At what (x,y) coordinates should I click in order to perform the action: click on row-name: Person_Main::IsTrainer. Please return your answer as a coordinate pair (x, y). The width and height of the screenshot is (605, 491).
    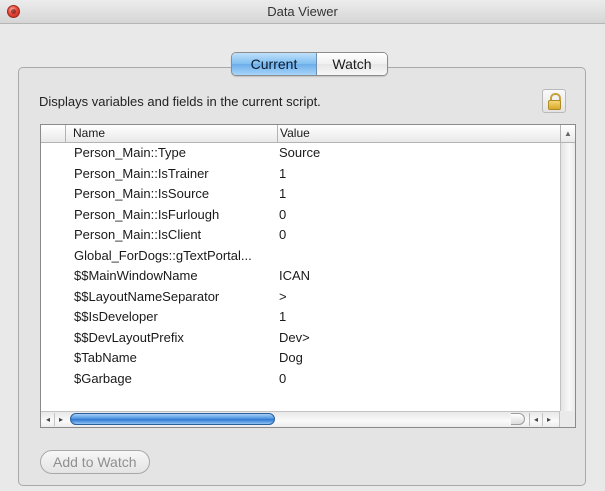
    Looking at the image, I should click on (141, 173).